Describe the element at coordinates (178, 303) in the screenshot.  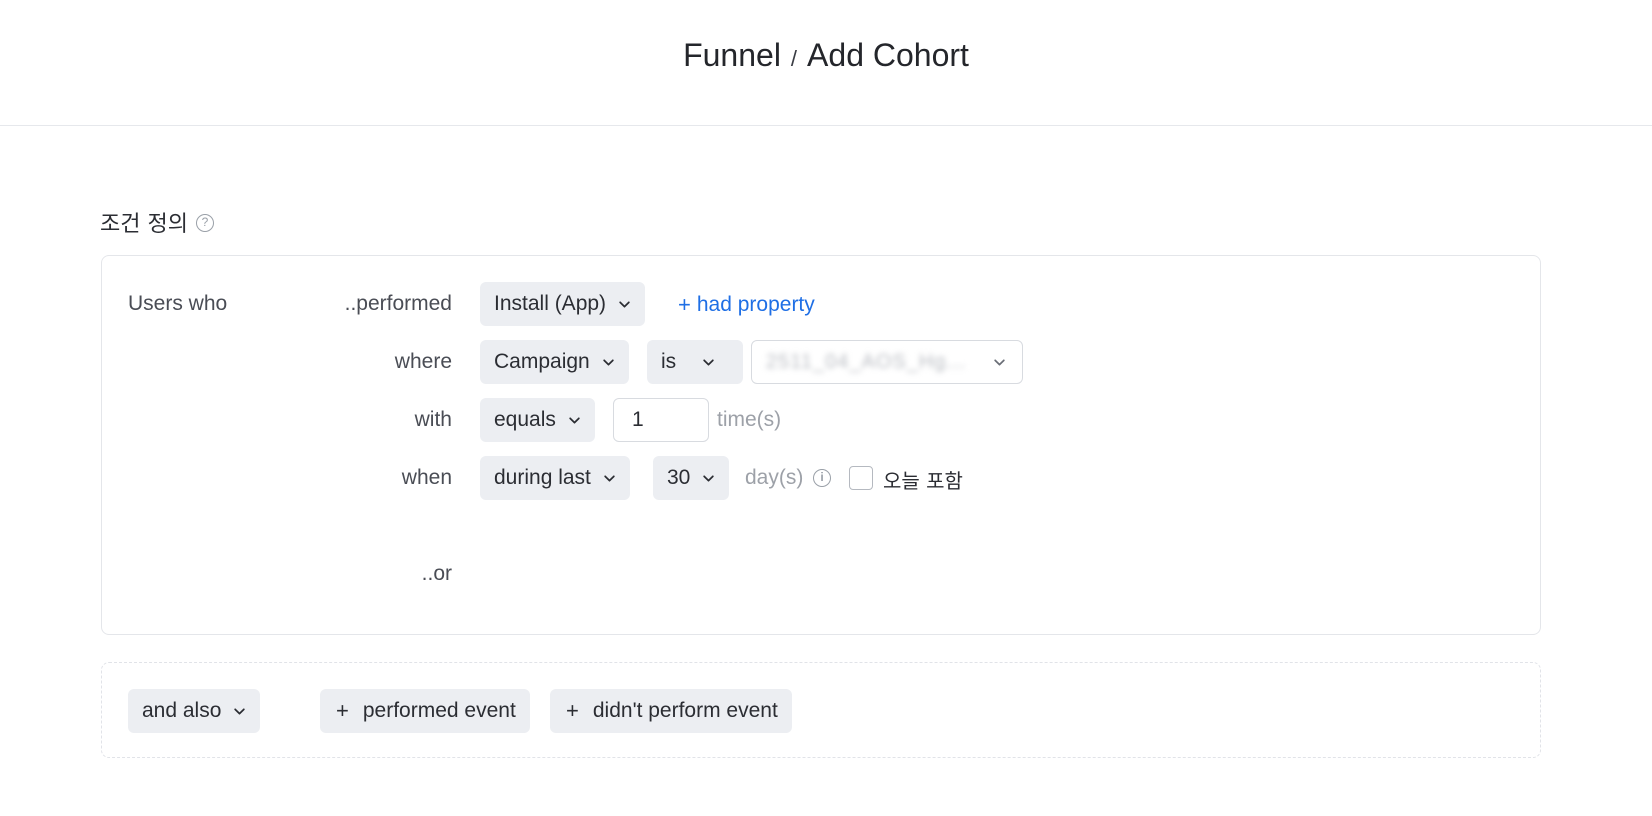
I see `users-who-label: Users who` at that location.